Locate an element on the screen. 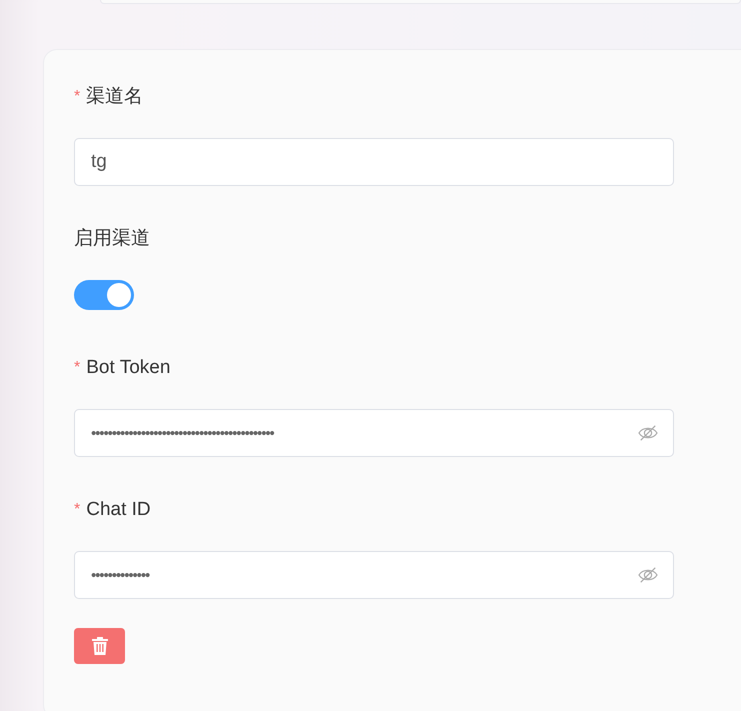 The height and width of the screenshot is (711, 741). trash-icon is located at coordinates (100, 646).